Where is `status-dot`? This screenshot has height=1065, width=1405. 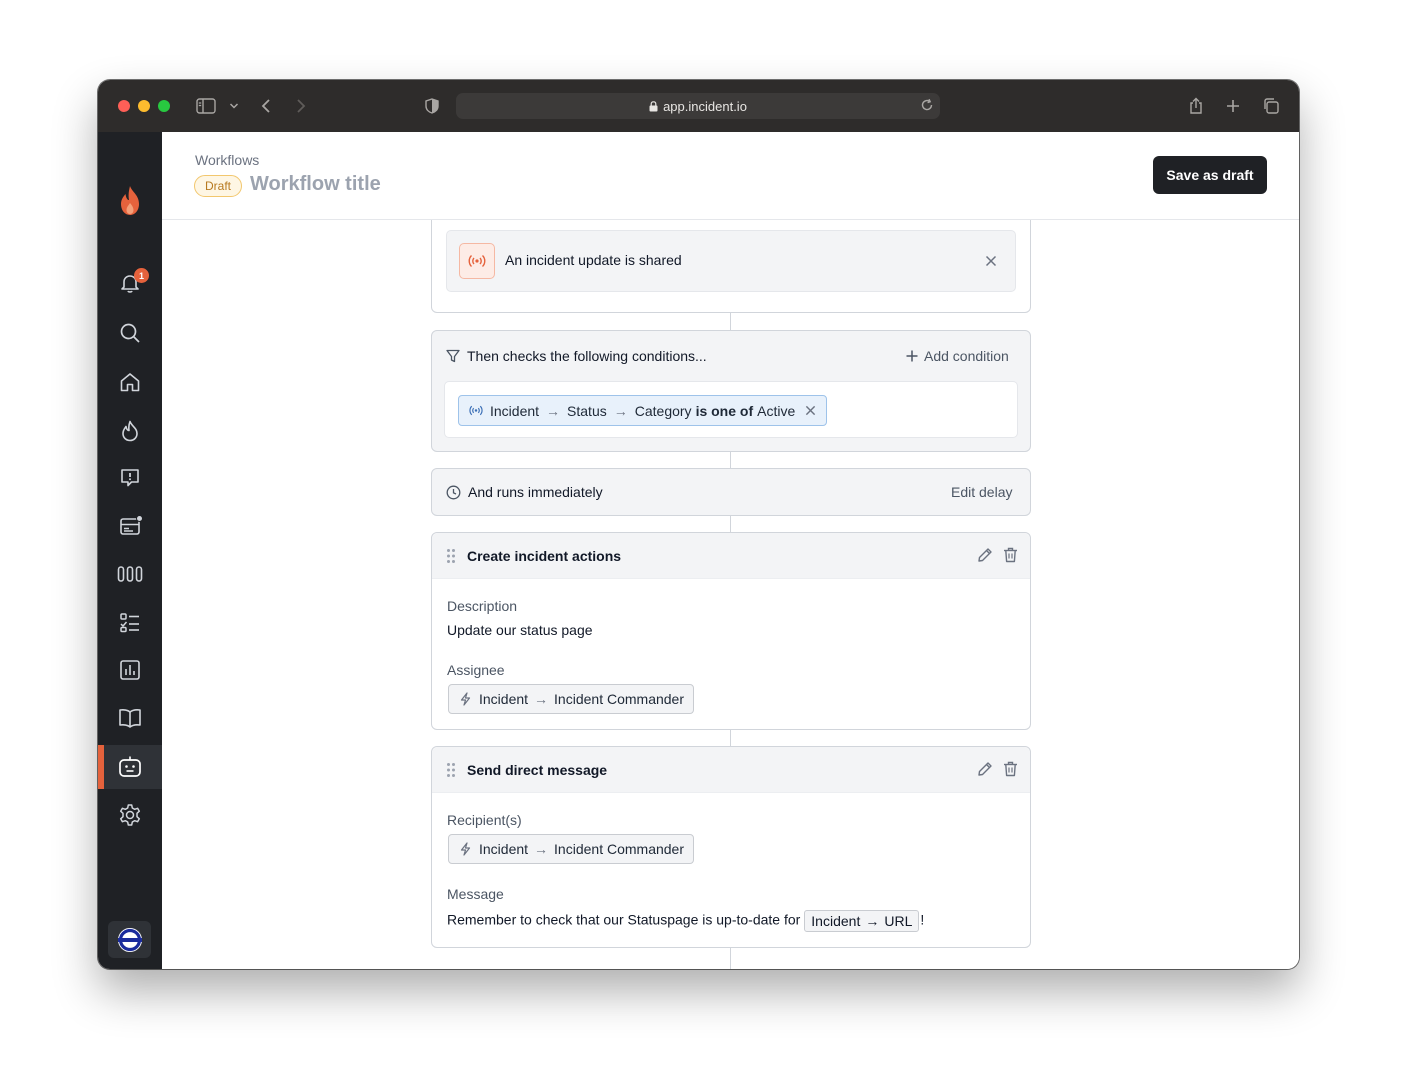 status-dot is located at coordinates (139, 518).